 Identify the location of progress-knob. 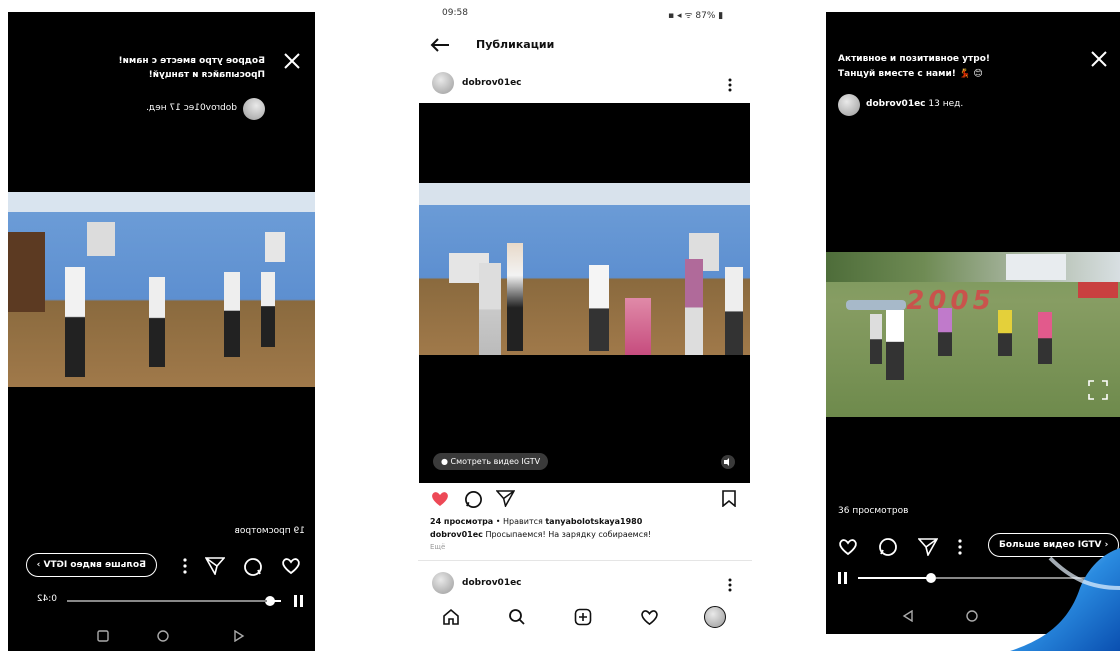
(931, 578).